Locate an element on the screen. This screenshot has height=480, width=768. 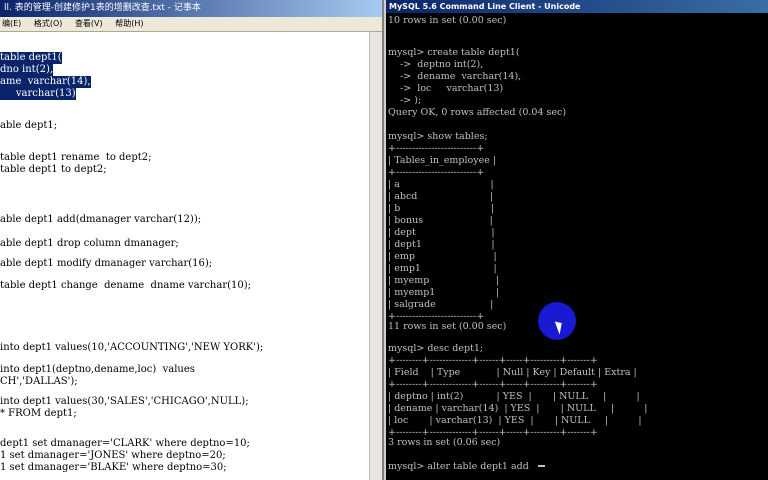
notepad-line: table dept1( is located at coordinates (31, 58).